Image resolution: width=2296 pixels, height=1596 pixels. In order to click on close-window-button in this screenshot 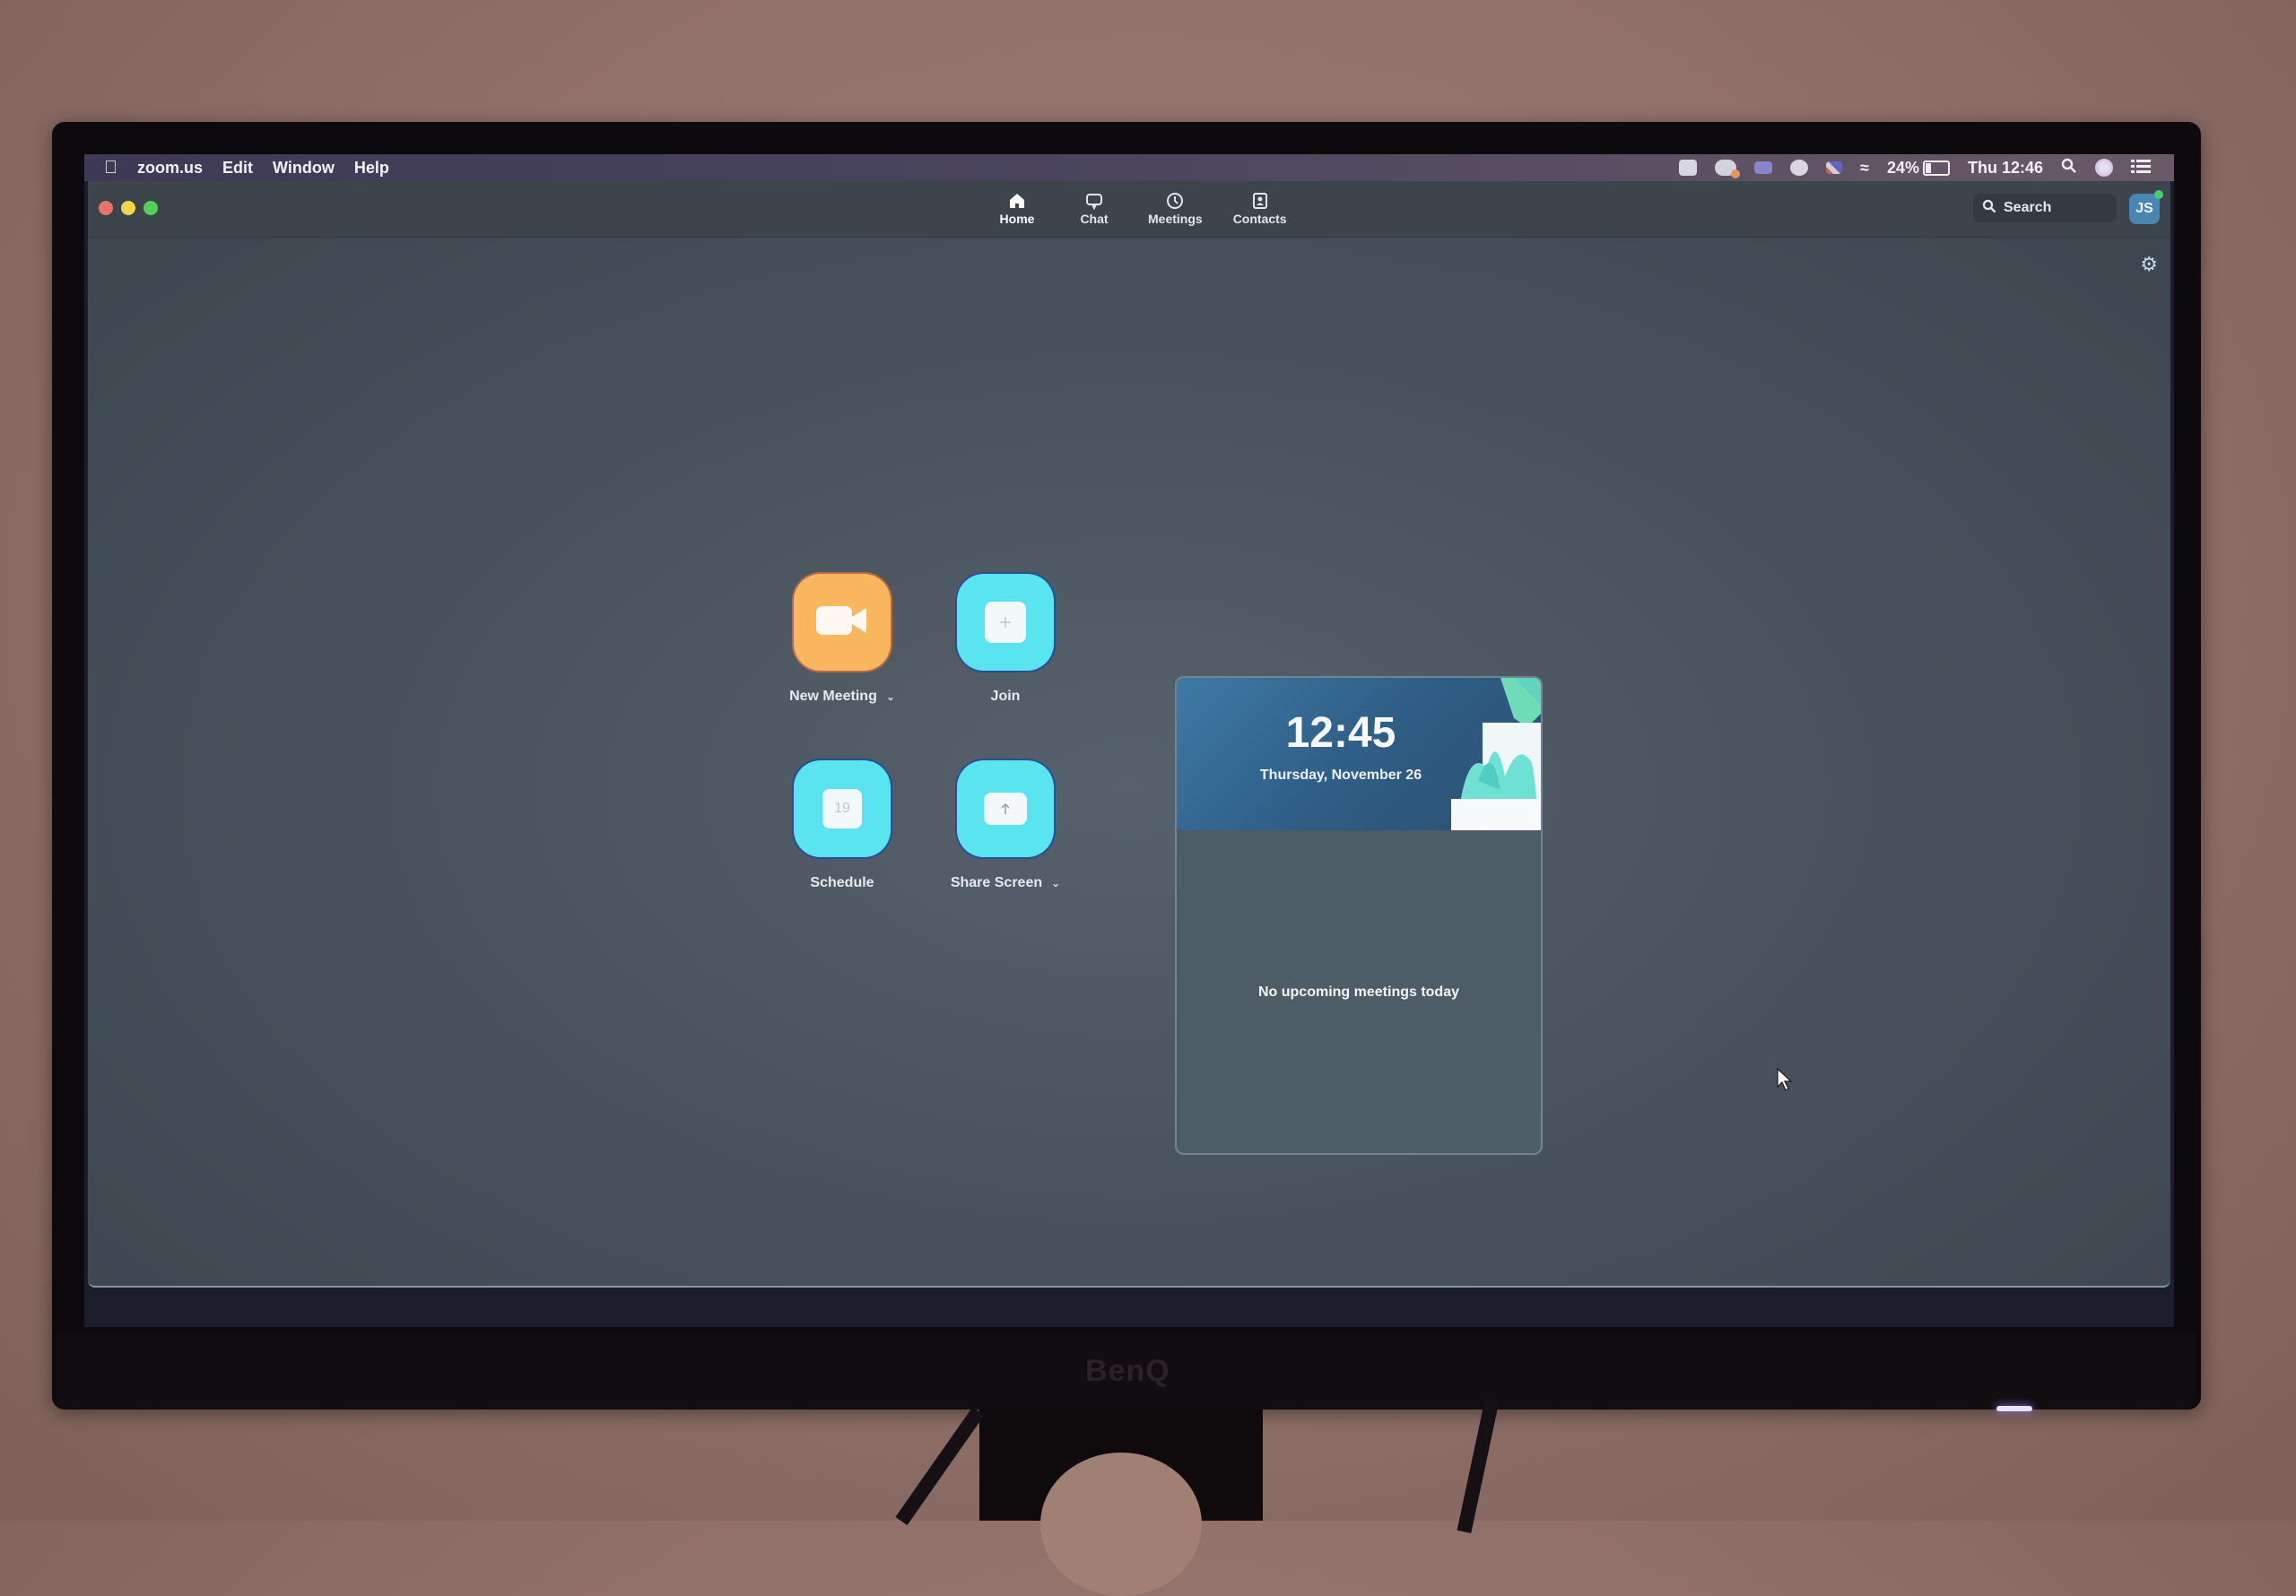, I will do `click(106, 208)`.